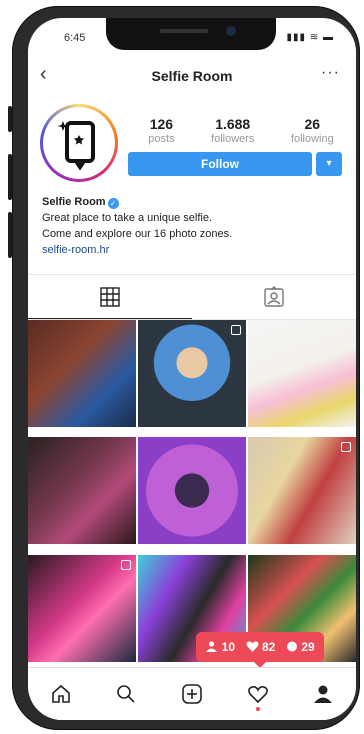  I want to click on followers-count: 1.688 followers, so click(232, 130).